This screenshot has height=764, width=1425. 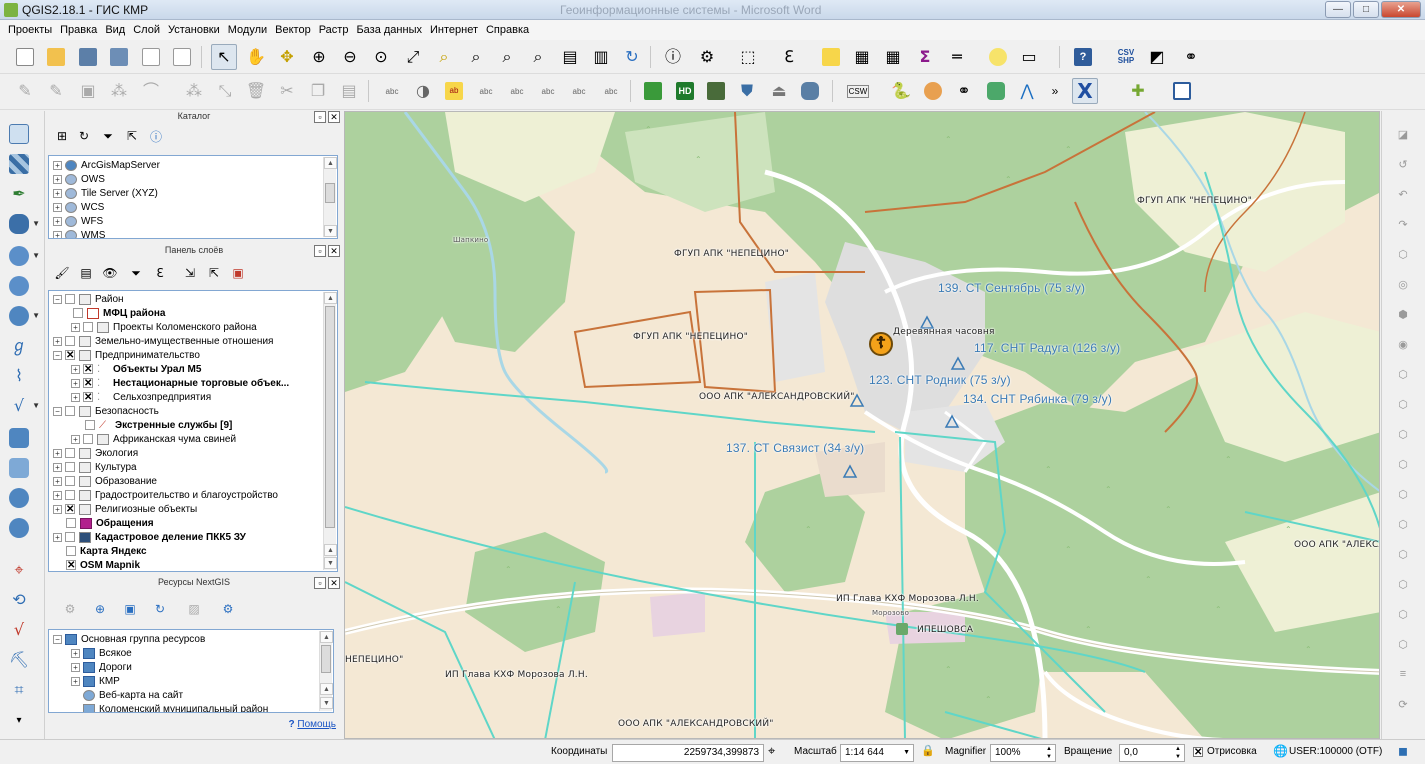 I want to click on show-bookmarks-icon: ▥, so click(x=601, y=57).